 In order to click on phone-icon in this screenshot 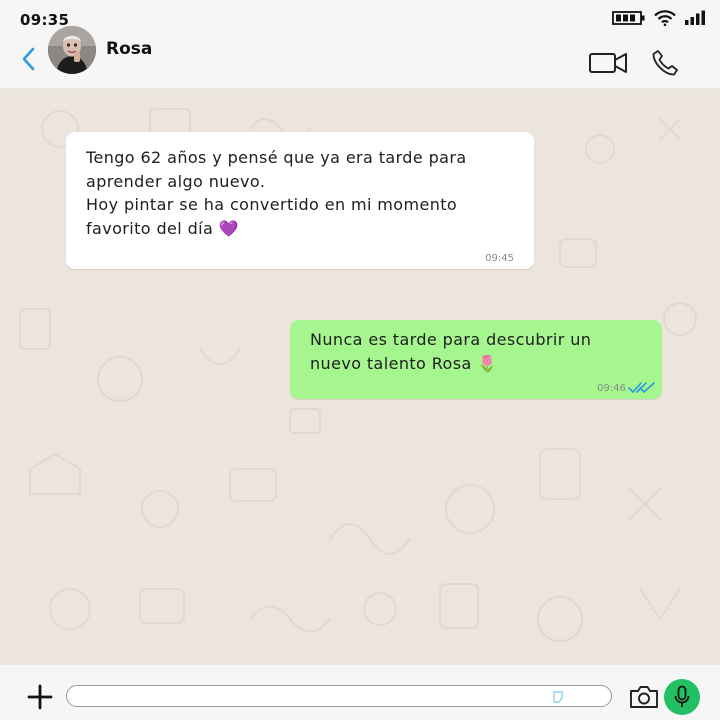, I will do `click(665, 63)`.